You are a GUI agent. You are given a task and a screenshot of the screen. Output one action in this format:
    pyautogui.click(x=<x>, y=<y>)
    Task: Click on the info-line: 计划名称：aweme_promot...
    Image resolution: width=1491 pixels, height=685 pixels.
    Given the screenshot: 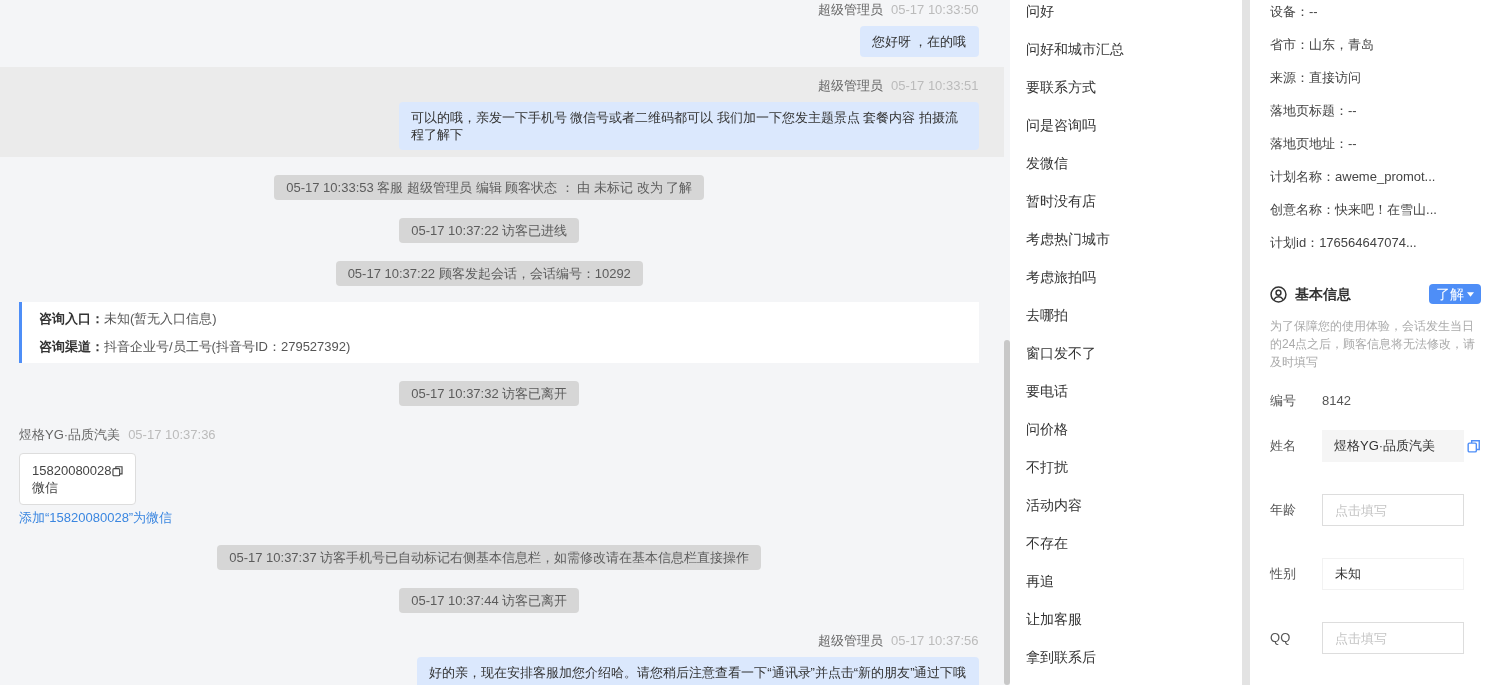 What is the action you would take?
    pyautogui.click(x=1353, y=177)
    